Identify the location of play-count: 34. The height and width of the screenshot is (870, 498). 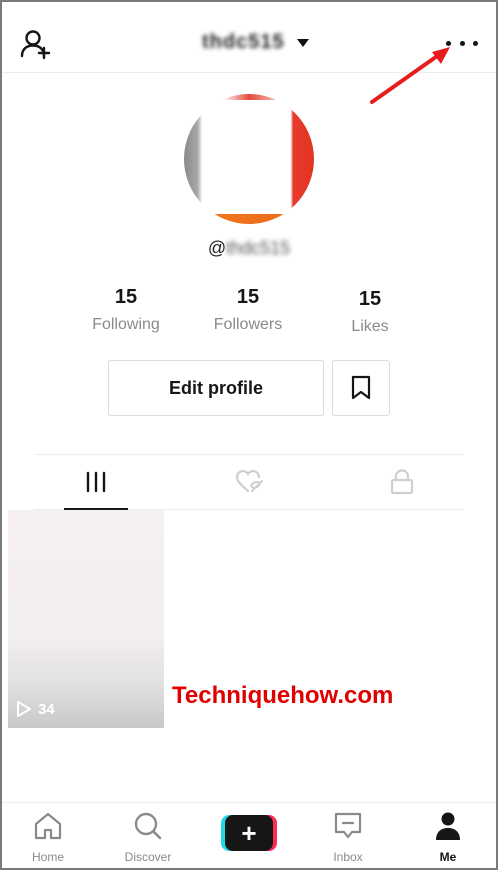
(35, 709).